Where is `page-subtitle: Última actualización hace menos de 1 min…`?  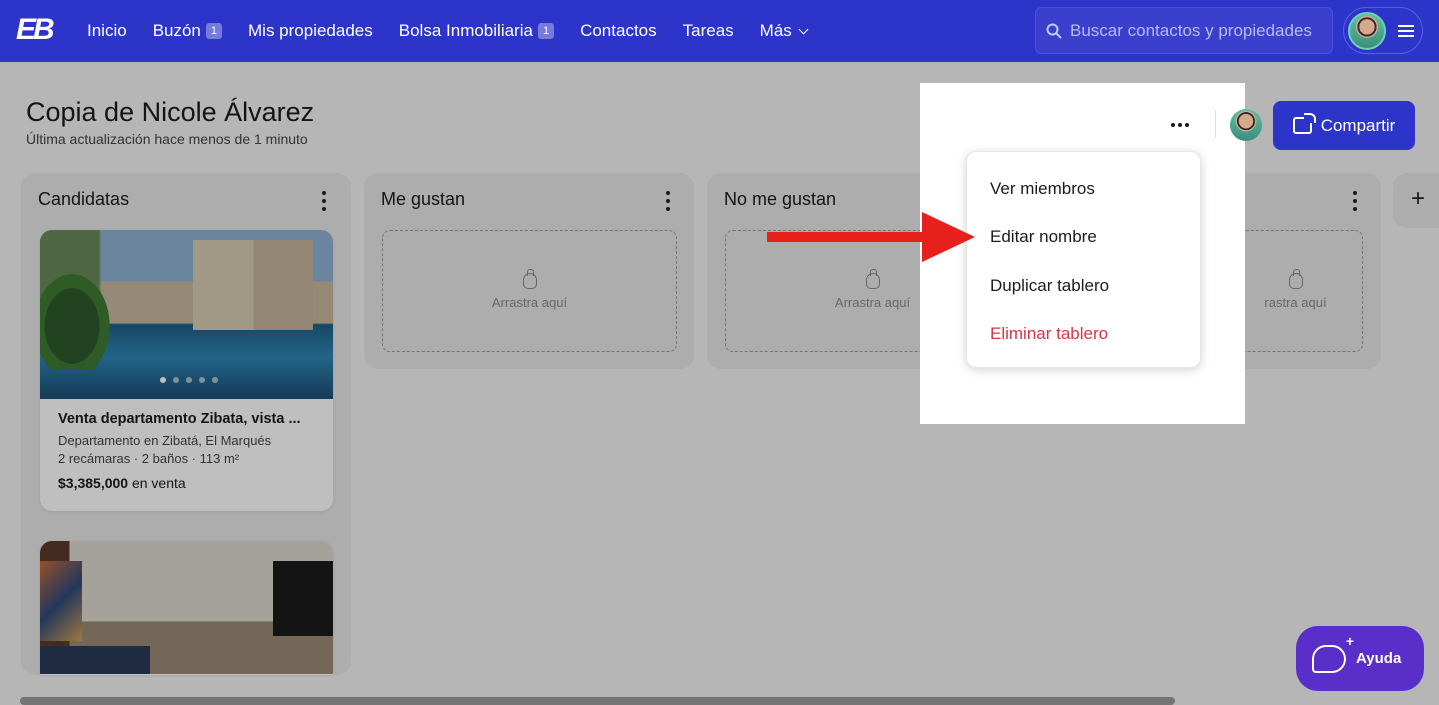
page-subtitle: Última actualización hace menos de 1 min… is located at coordinates (167, 139).